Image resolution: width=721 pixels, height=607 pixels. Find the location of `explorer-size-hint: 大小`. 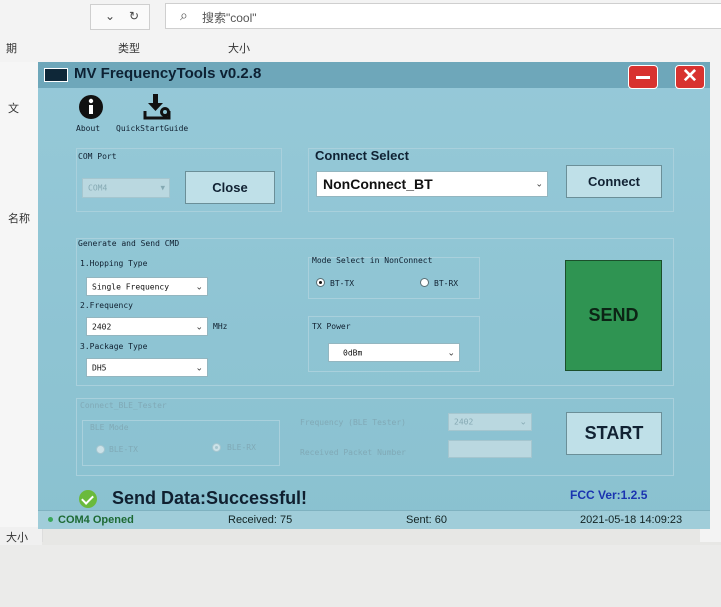

explorer-size-hint: 大小 is located at coordinates (21, 536).